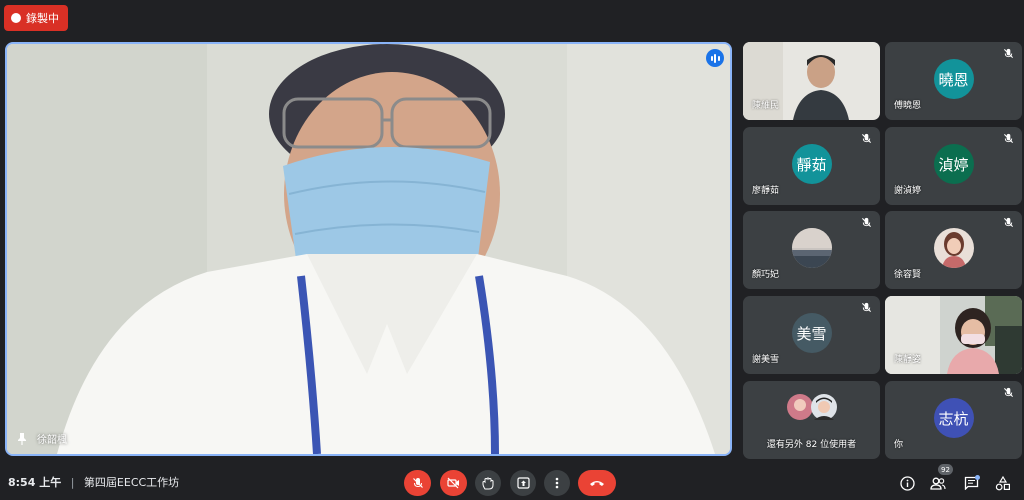 This screenshot has height=500, width=1024. I want to click on leave-call-button, so click(597, 483).